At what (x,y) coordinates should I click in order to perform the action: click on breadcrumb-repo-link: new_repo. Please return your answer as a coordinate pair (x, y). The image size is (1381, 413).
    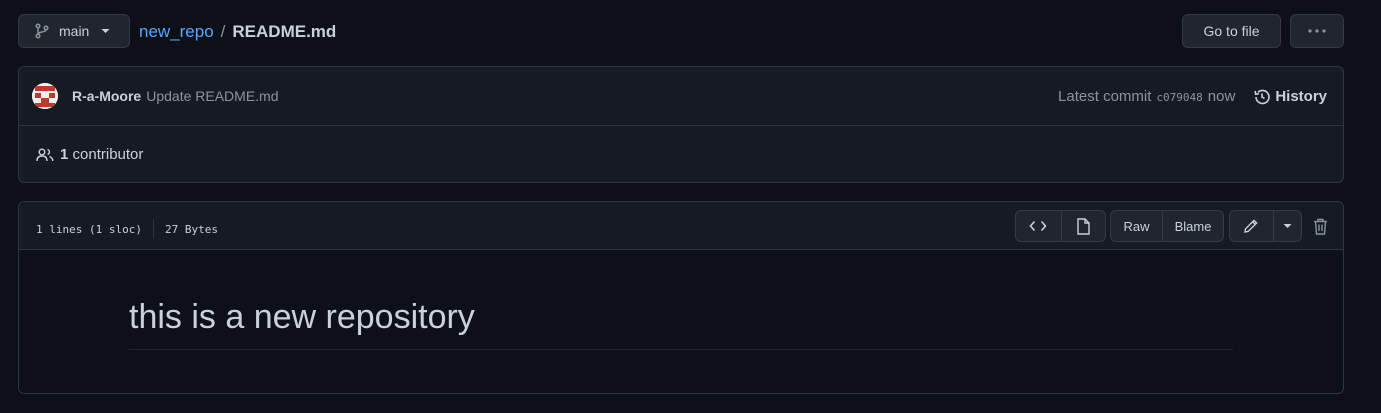
    Looking at the image, I should click on (176, 32).